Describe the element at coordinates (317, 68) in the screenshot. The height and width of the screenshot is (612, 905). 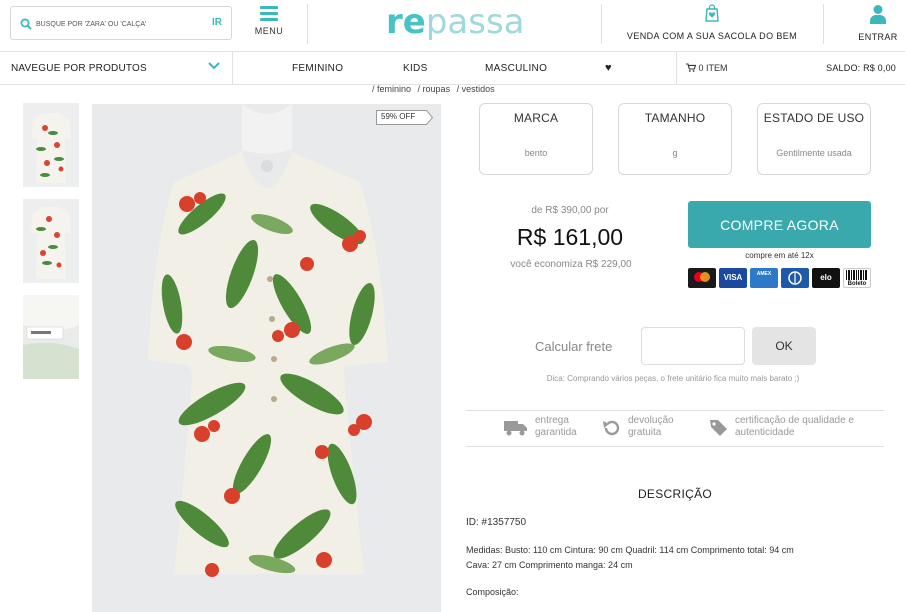
I see `nav-item-feminino: FEMININO` at that location.